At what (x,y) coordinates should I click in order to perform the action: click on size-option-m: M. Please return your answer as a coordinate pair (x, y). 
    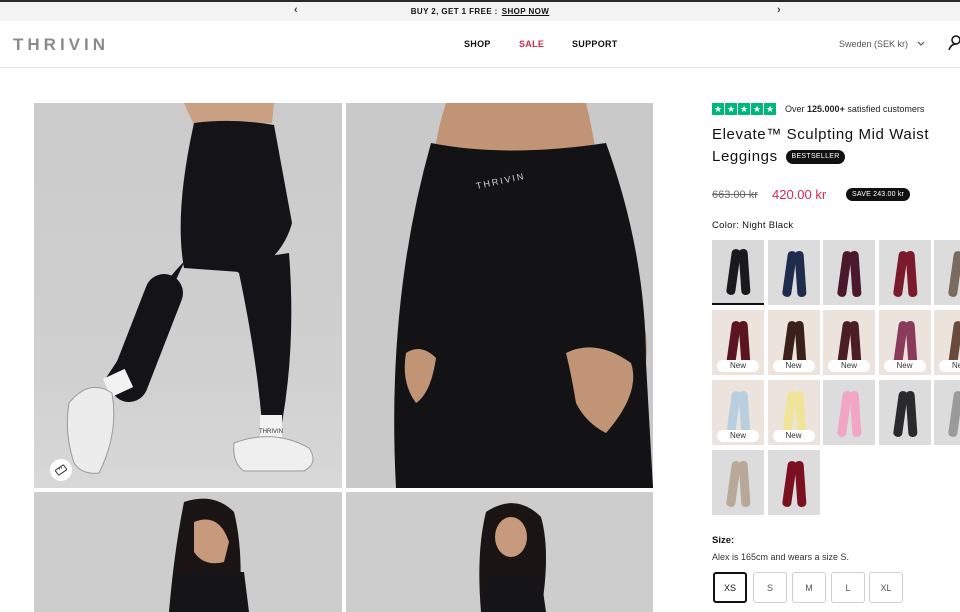
    Looking at the image, I should click on (809, 587).